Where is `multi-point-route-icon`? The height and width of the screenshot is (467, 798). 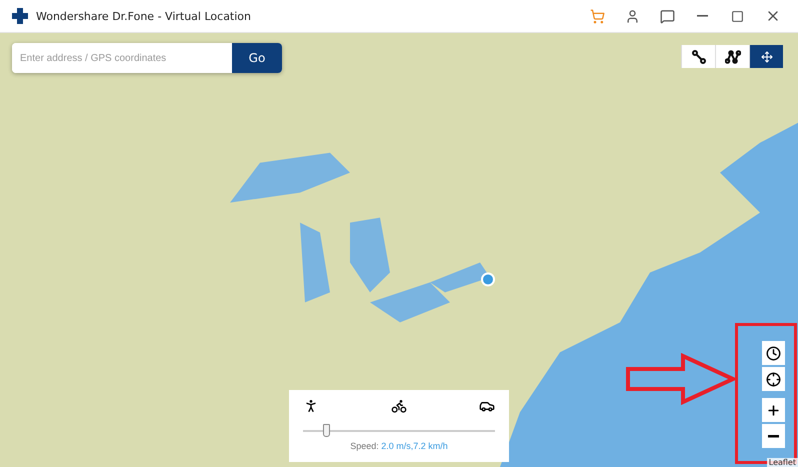 multi-point-route-icon is located at coordinates (732, 57).